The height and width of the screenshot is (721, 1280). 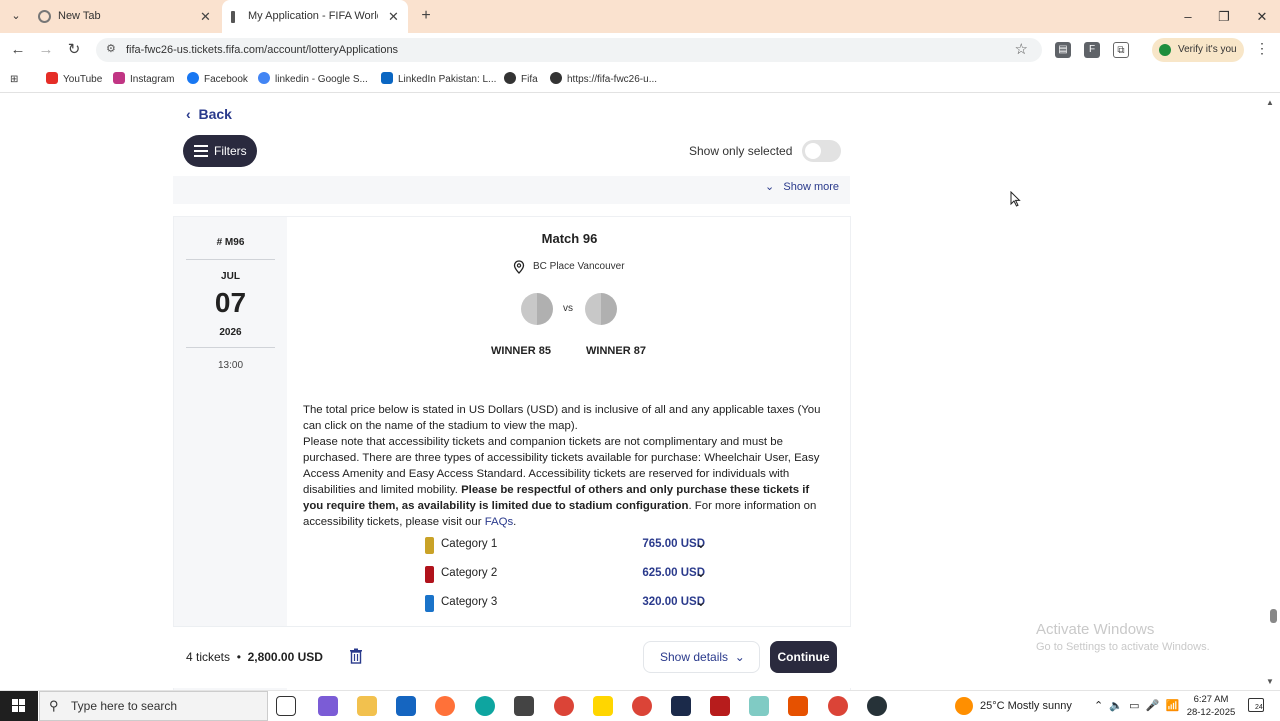 I want to click on trash-icon, so click(x=356, y=656).